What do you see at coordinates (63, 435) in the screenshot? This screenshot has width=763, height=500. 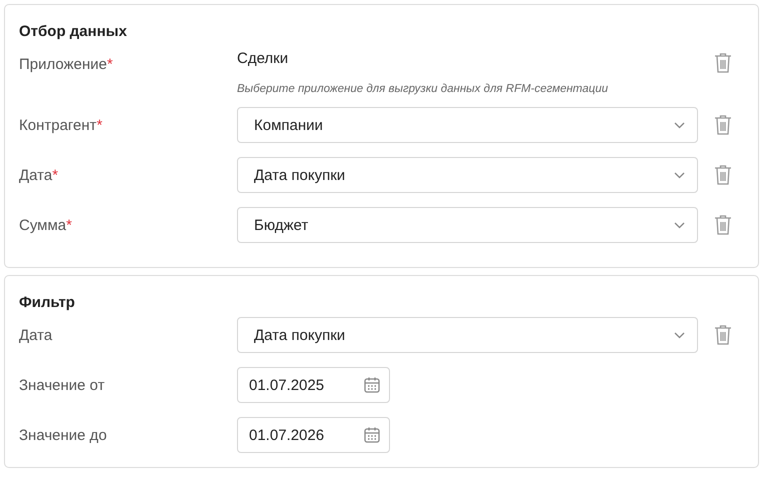 I see `field-label: Значение до` at bounding box center [63, 435].